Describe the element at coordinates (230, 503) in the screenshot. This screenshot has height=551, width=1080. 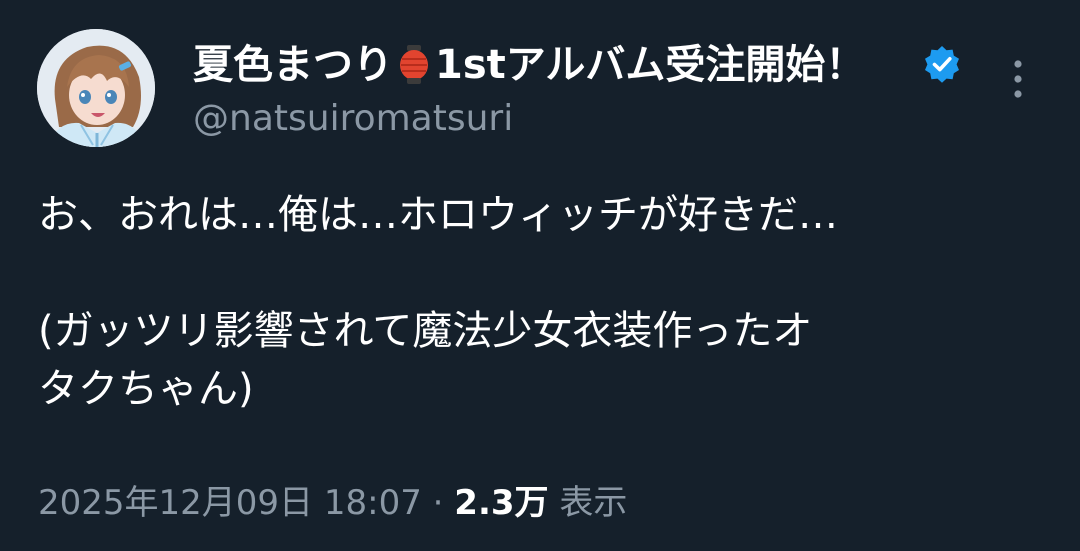
I see `tweet-timestamp: 2025年12月09日 18:07` at that location.